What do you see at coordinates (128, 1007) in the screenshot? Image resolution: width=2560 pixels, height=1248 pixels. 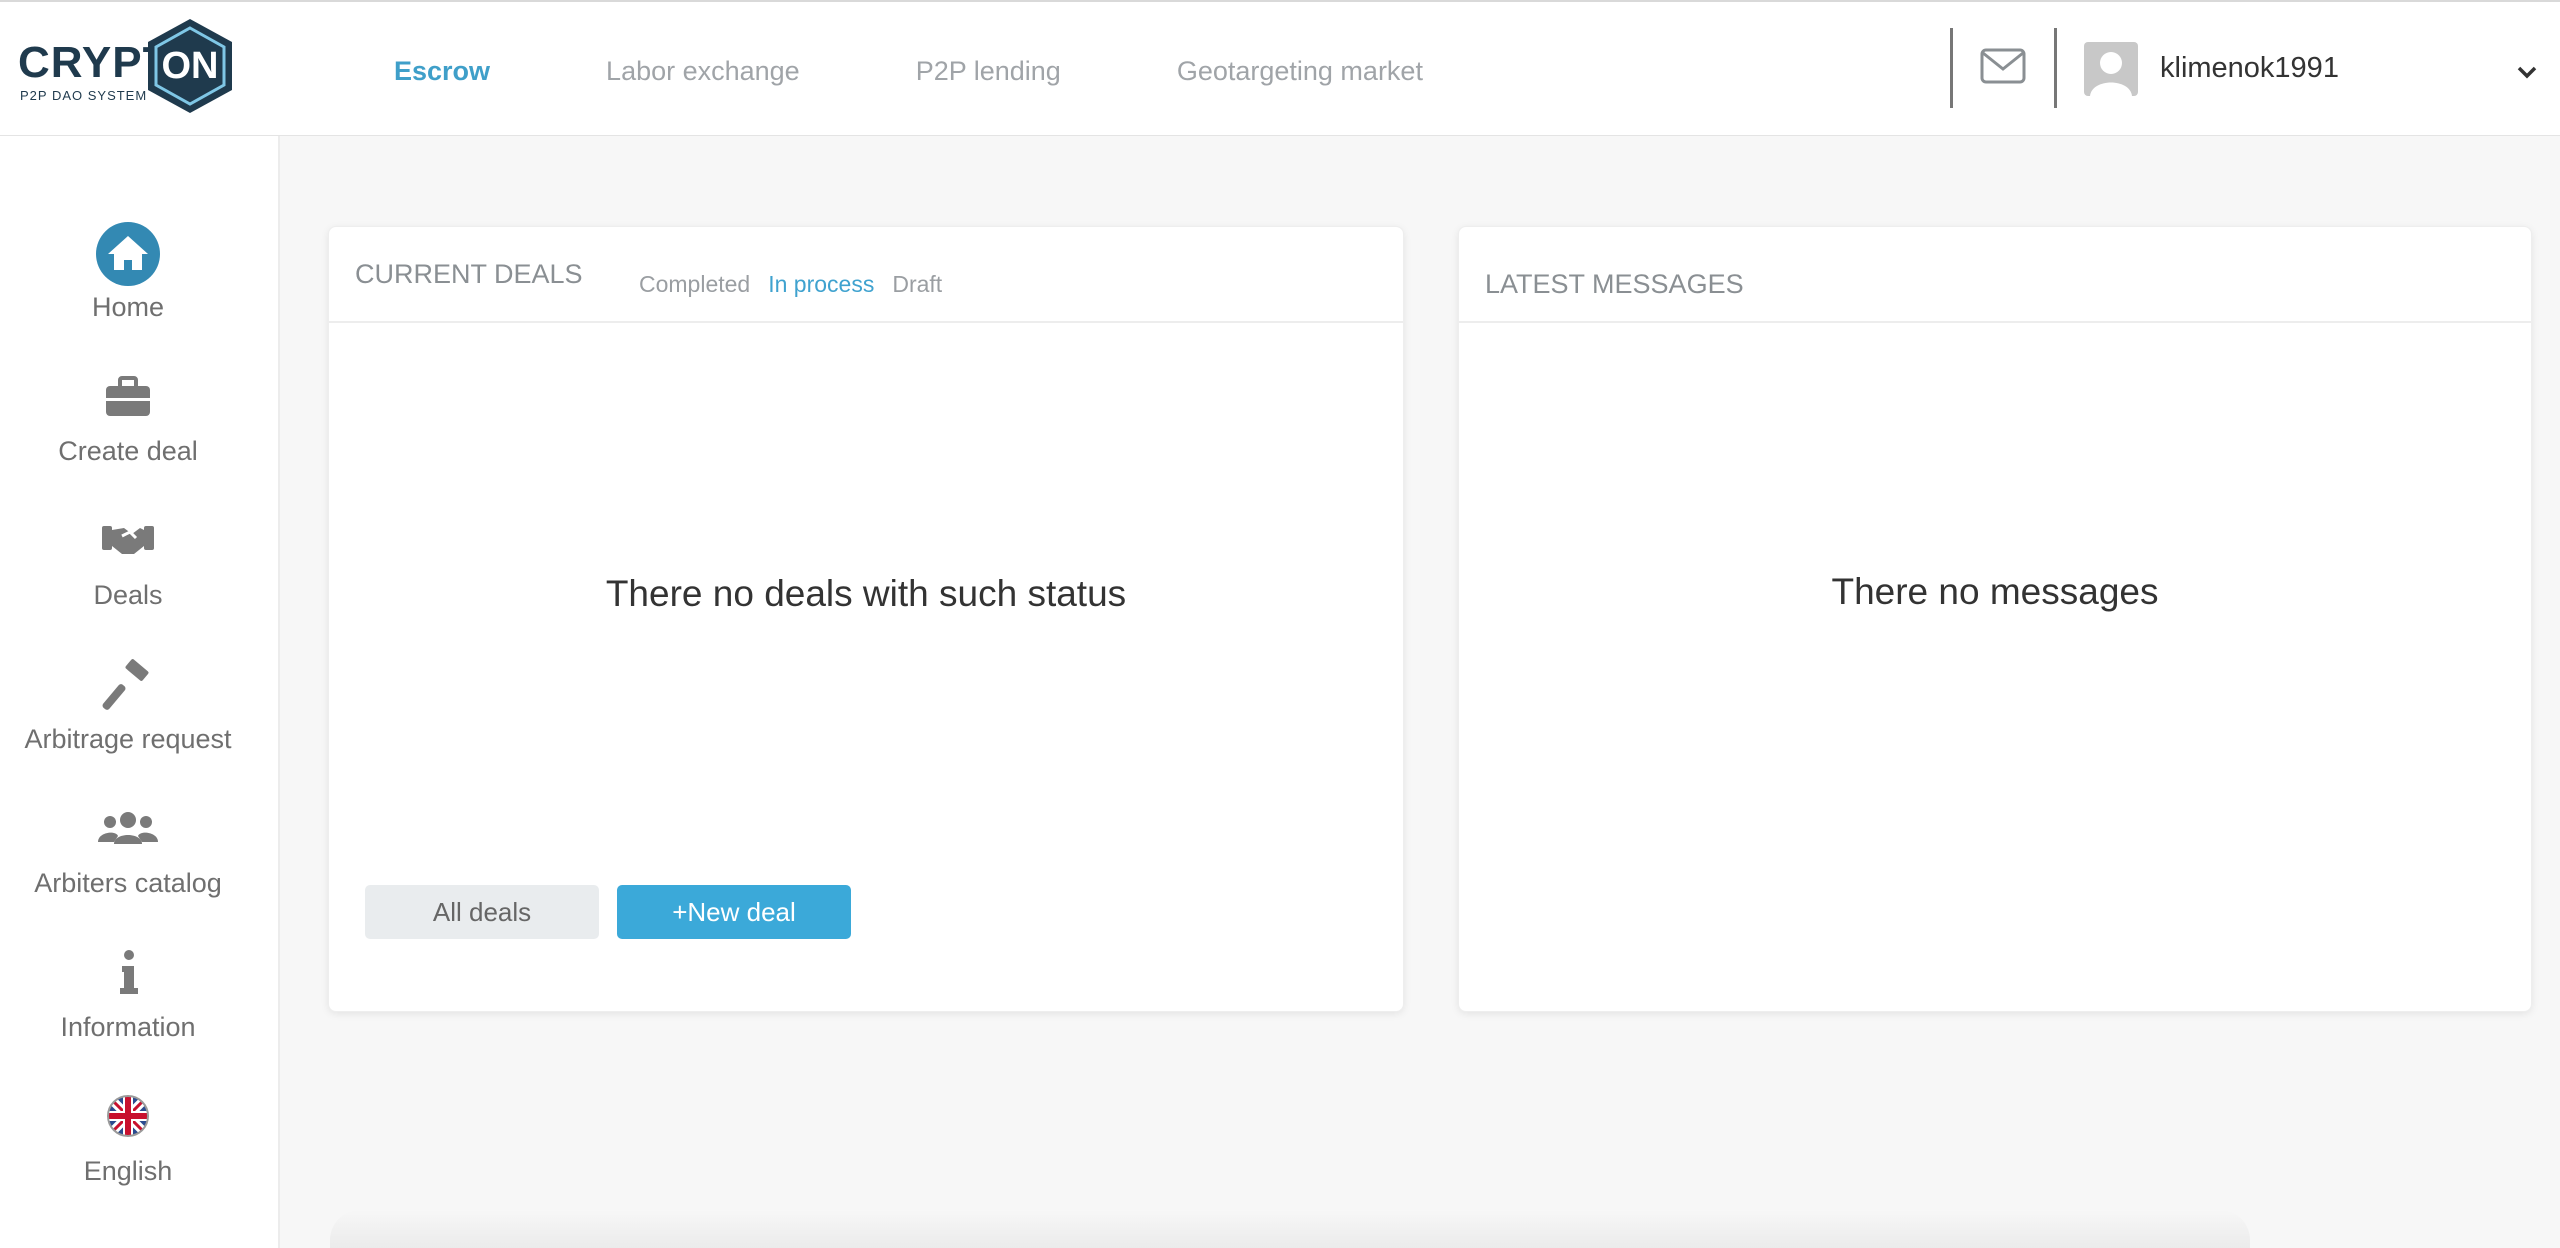 I see `sidebar-item-information: Information` at bounding box center [128, 1007].